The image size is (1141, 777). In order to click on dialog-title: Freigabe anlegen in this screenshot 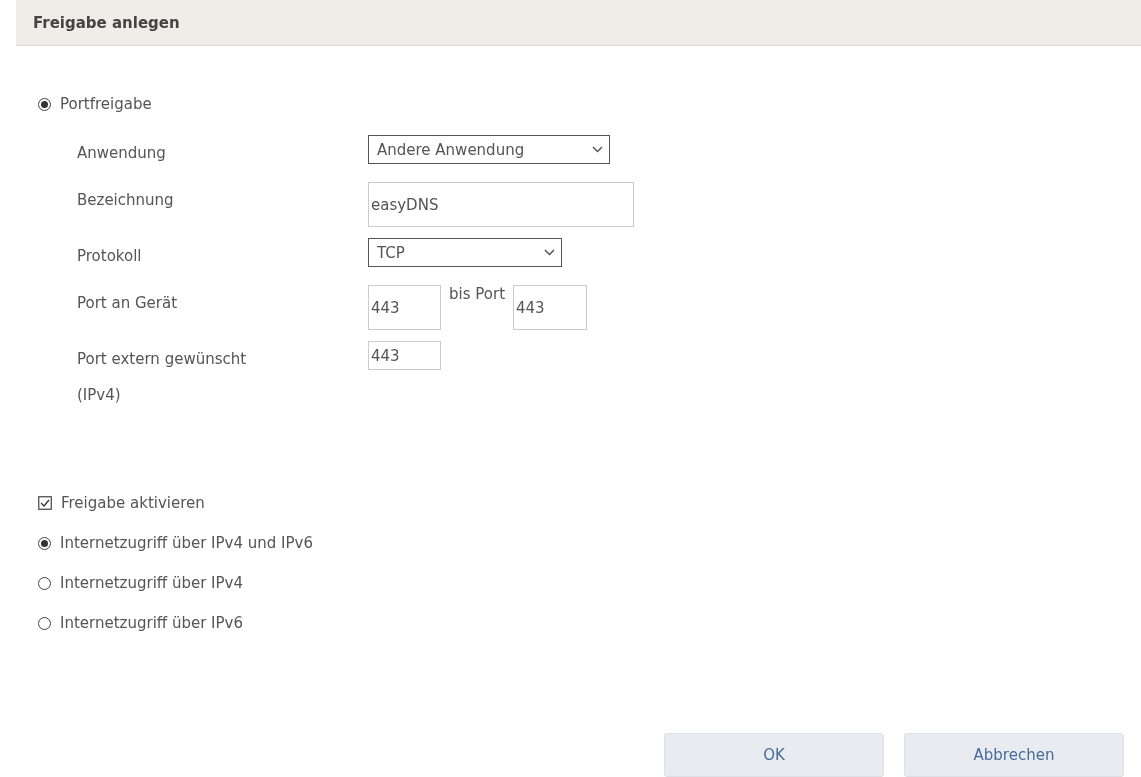, I will do `click(106, 22)`.